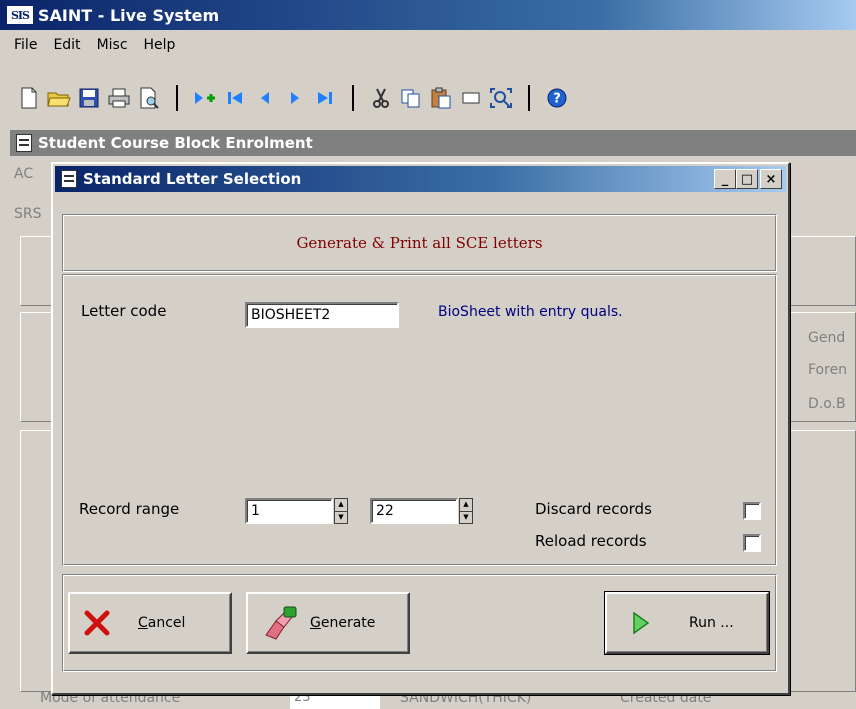 This screenshot has width=856, height=709. Describe the element at coordinates (289, 511) in the screenshot. I see `range-from-input` at that location.